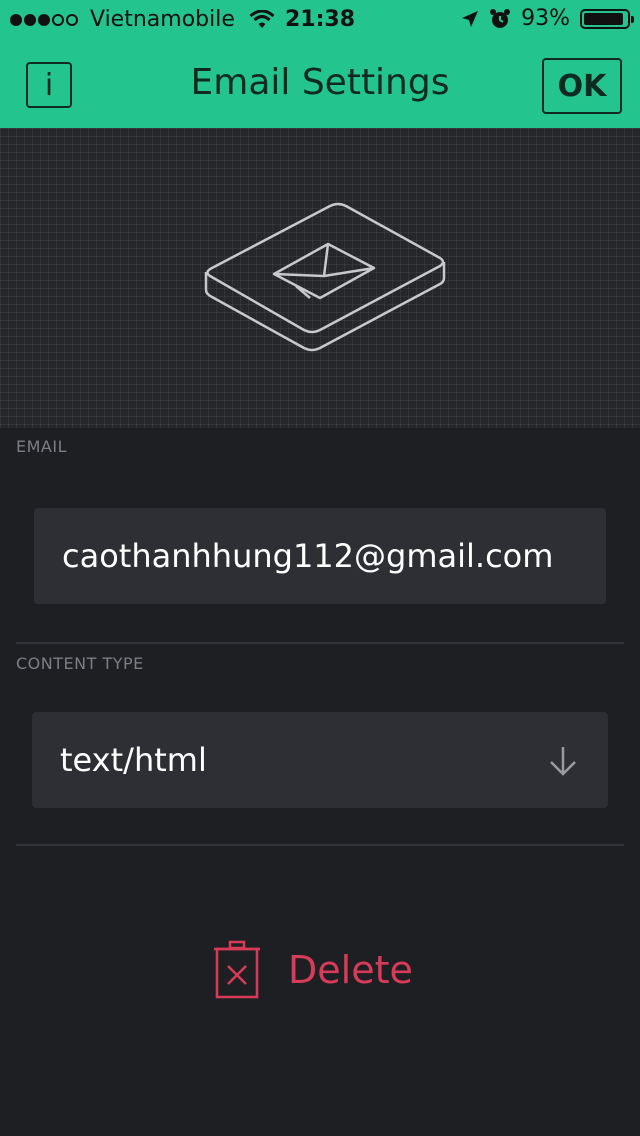 This screenshot has width=640, height=1136. I want to click on trash-icon, so click(237, 969).